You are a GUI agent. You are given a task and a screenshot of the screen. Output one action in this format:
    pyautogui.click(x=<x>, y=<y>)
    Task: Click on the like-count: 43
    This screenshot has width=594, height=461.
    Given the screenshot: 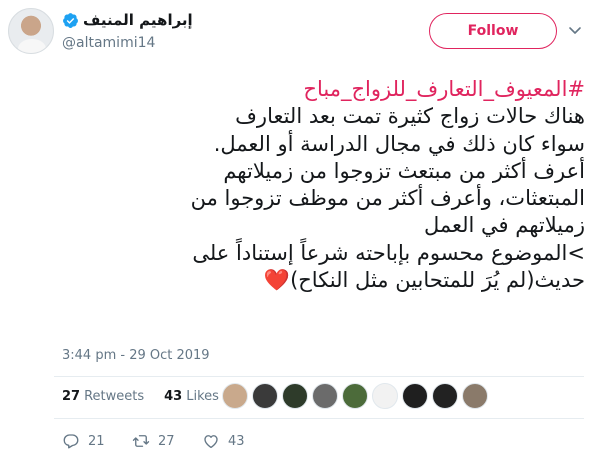 What is the action you would take?
    pyautogui.click(x=236, y=441)
    